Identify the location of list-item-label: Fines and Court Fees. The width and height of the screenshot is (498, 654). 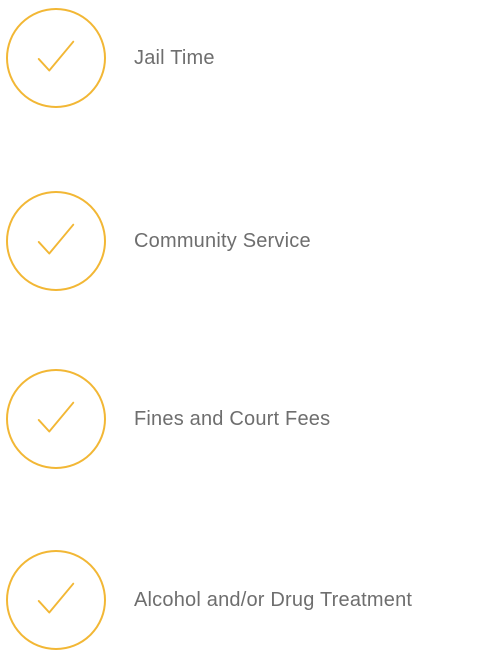
(232, 419).